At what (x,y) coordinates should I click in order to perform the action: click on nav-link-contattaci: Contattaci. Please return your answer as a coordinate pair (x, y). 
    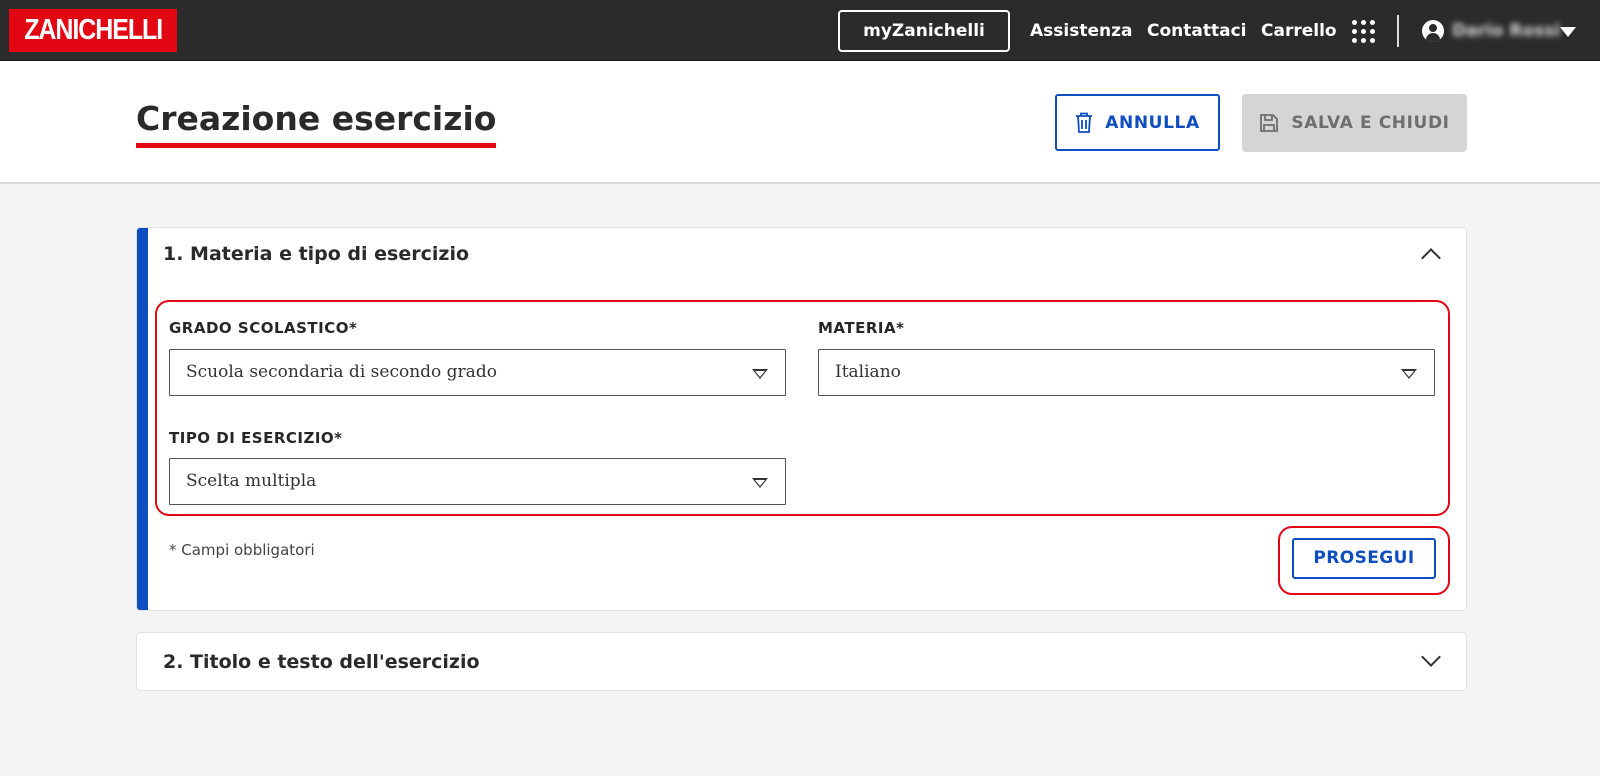
    Looking at the image, I should click on (1197, 31).